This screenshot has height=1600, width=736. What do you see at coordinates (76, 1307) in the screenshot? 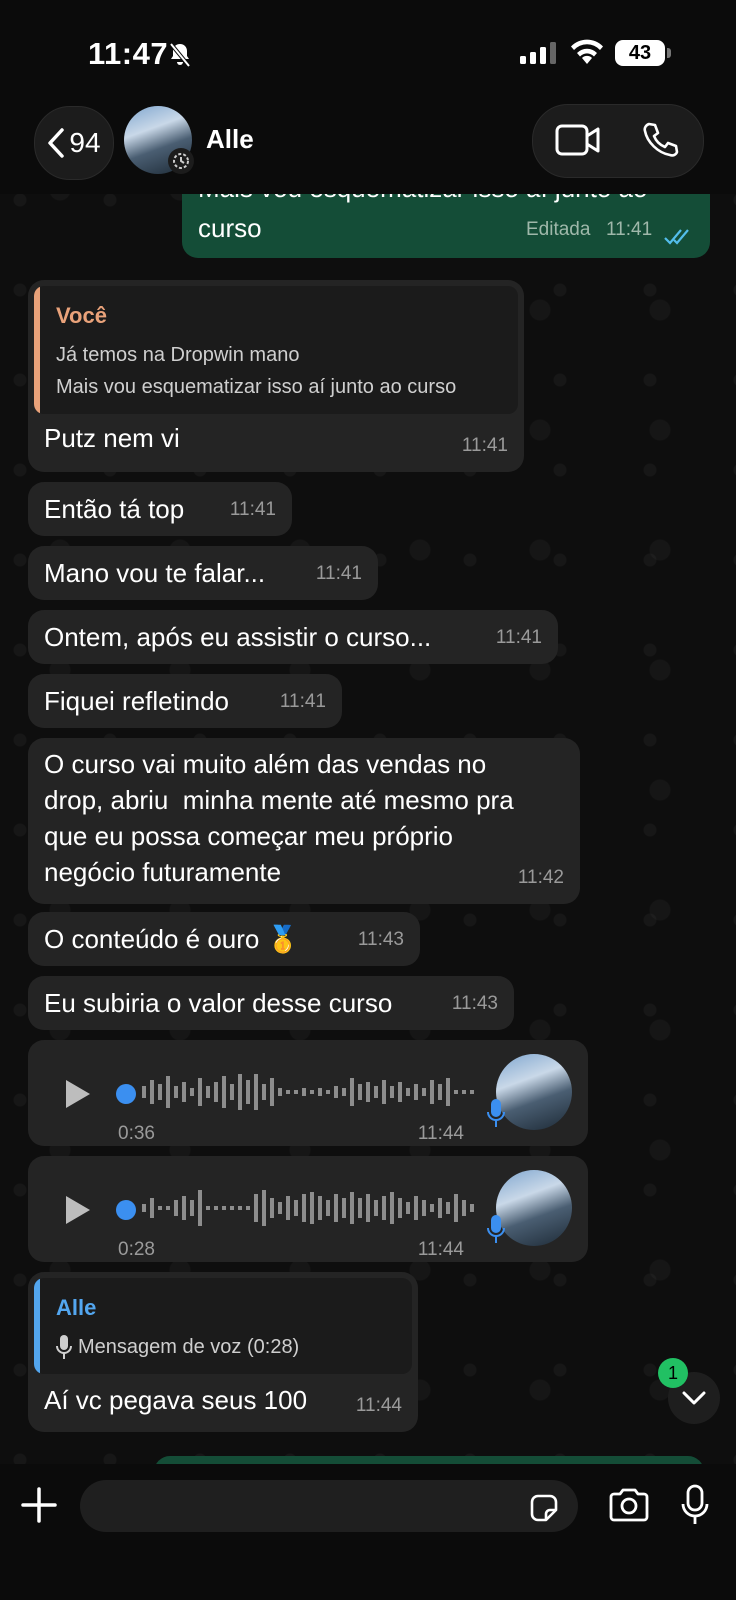
I see `quote-author: Alle` at bounding box center [76, 1307].